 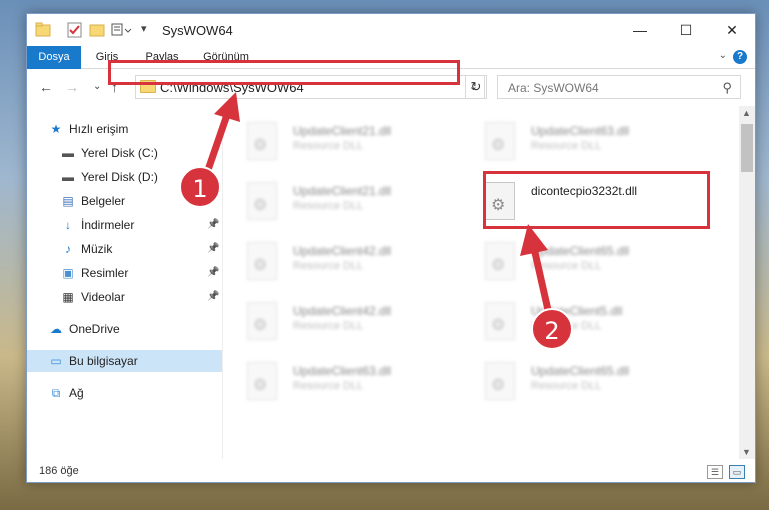 What do you see at coordinates (200, 187) in the screenshot?
I see `step-1-badge: 1` at bounding box center [200, 187].